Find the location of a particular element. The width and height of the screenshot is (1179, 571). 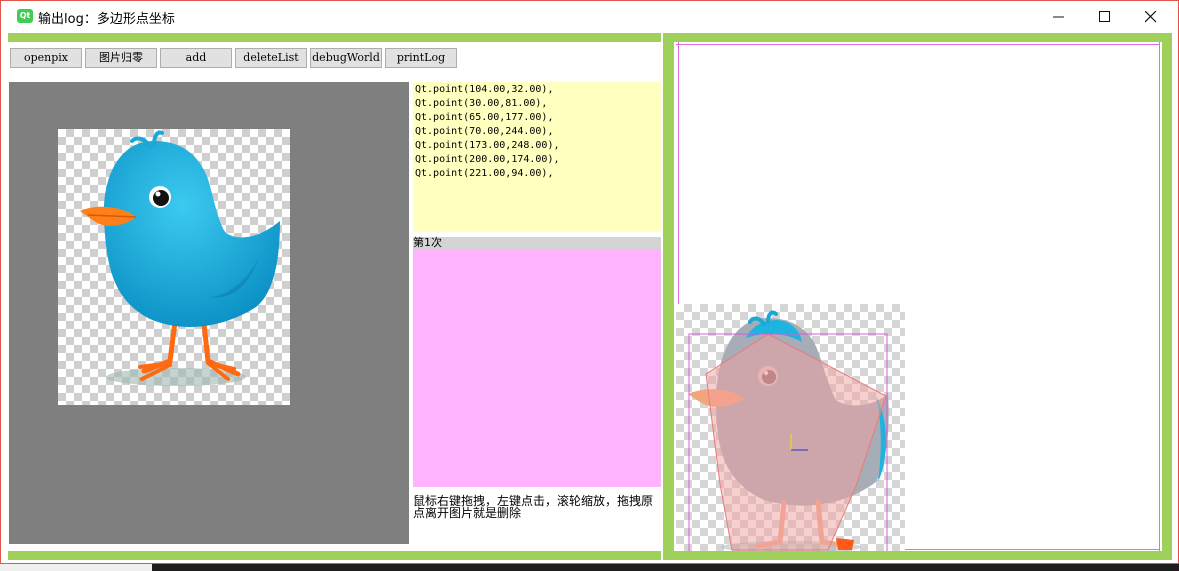

frame-top-left is located at coordinates (334, 37).